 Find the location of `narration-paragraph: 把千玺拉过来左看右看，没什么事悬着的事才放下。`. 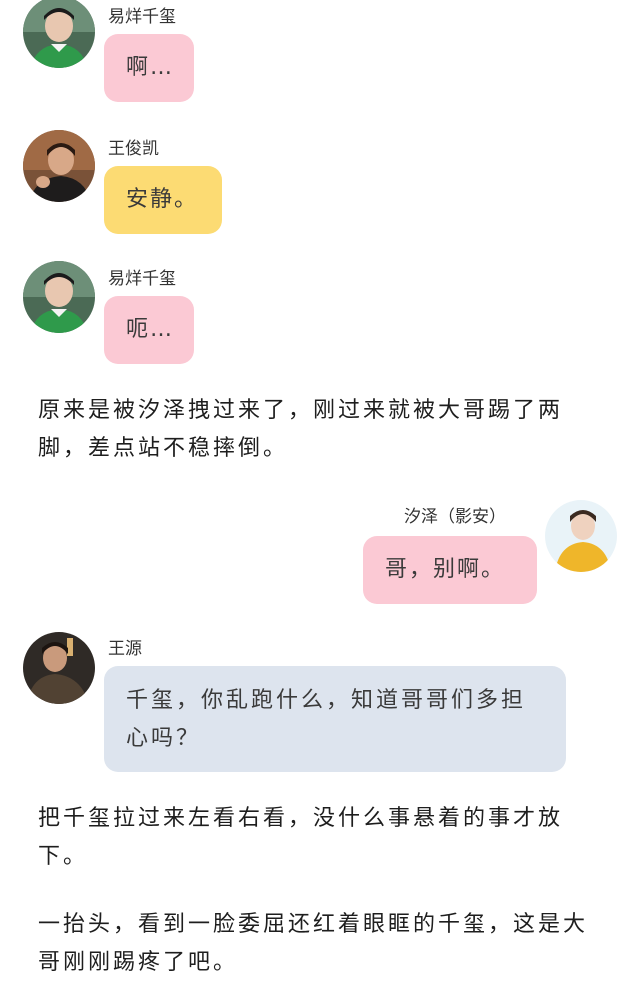

narration-paragraph: 把千玺拉过来左看右看，没什么事悬着的事才放下。 is located at coordinates (301, 837).